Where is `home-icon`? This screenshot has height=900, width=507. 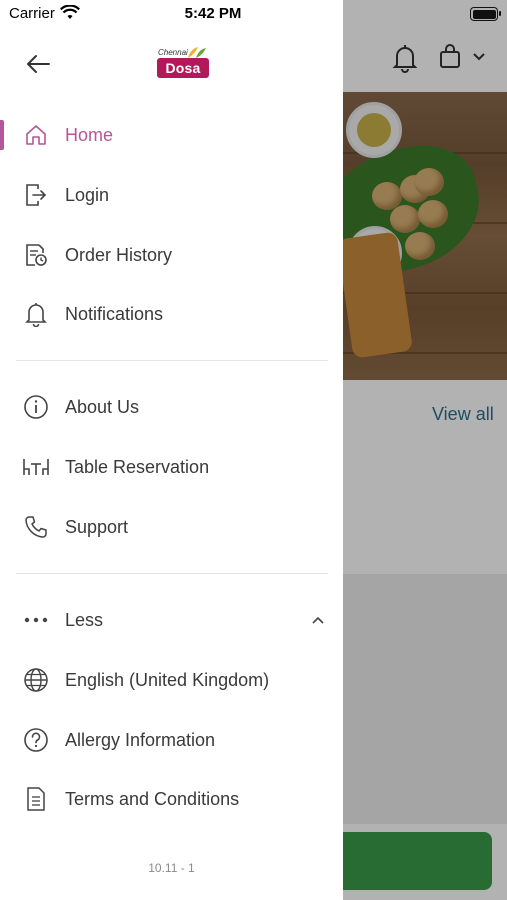 home-icon is located at coordinates (36, 135).